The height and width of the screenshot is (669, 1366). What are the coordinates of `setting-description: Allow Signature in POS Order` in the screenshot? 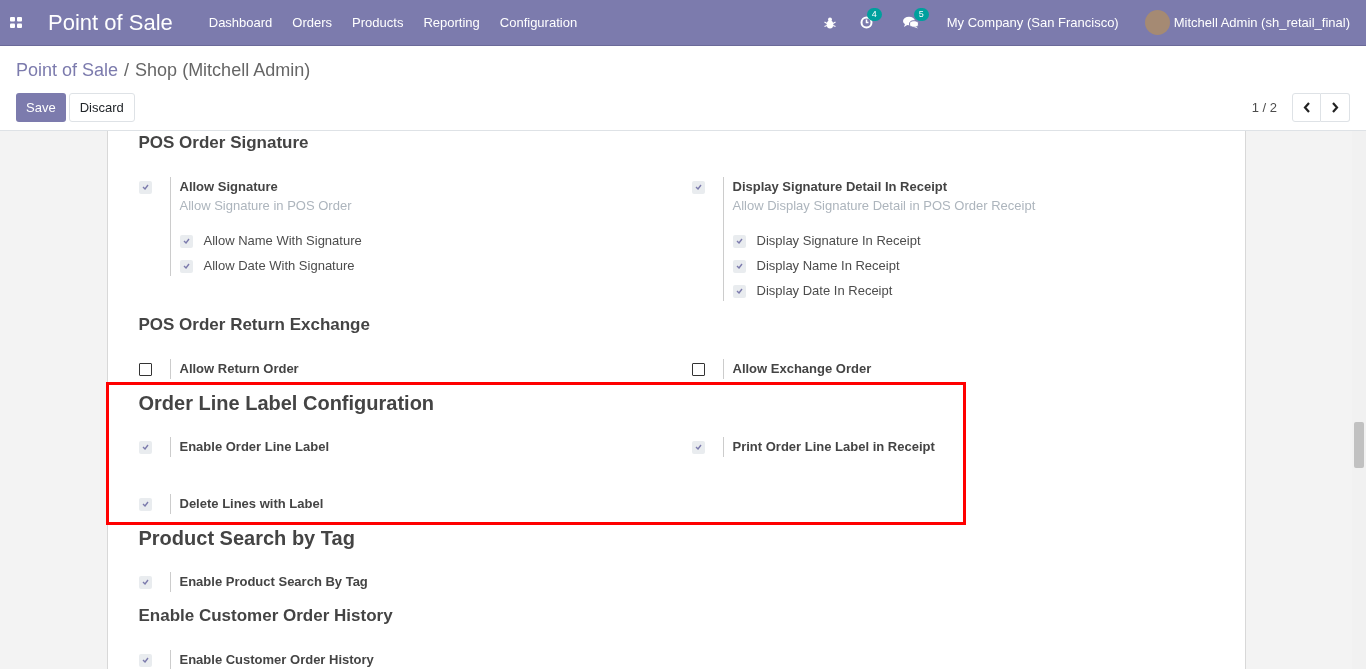 It's located at (266, 206).